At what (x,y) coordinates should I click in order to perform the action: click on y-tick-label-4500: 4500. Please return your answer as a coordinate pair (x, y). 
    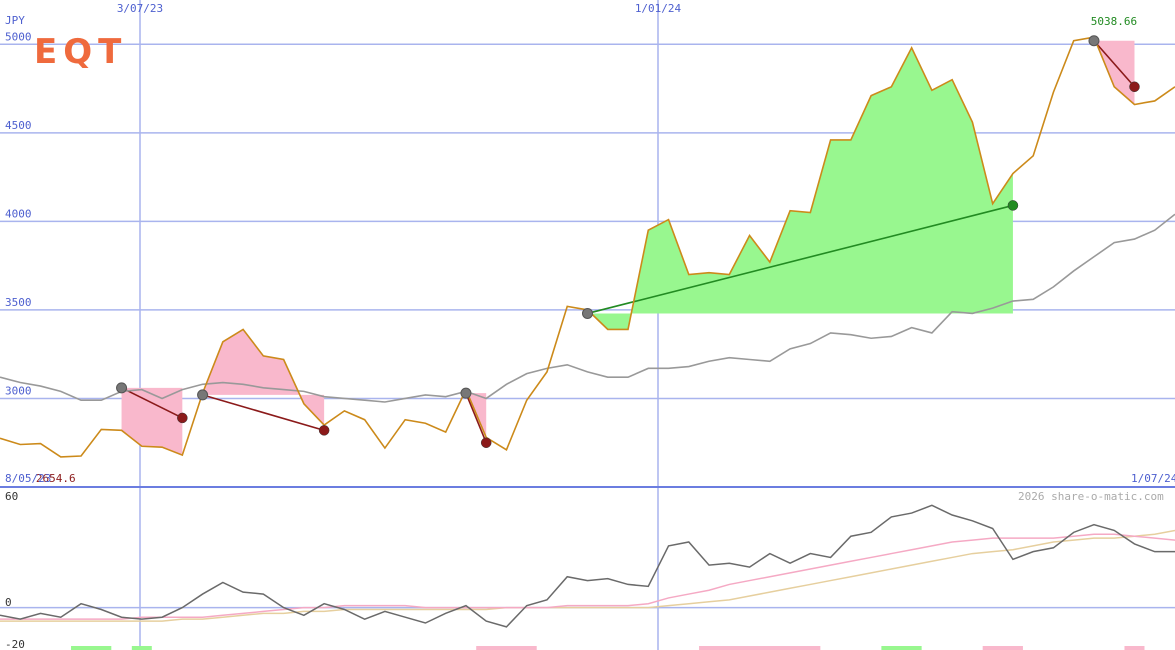
    Looking at the image, I should click on (18, 125).